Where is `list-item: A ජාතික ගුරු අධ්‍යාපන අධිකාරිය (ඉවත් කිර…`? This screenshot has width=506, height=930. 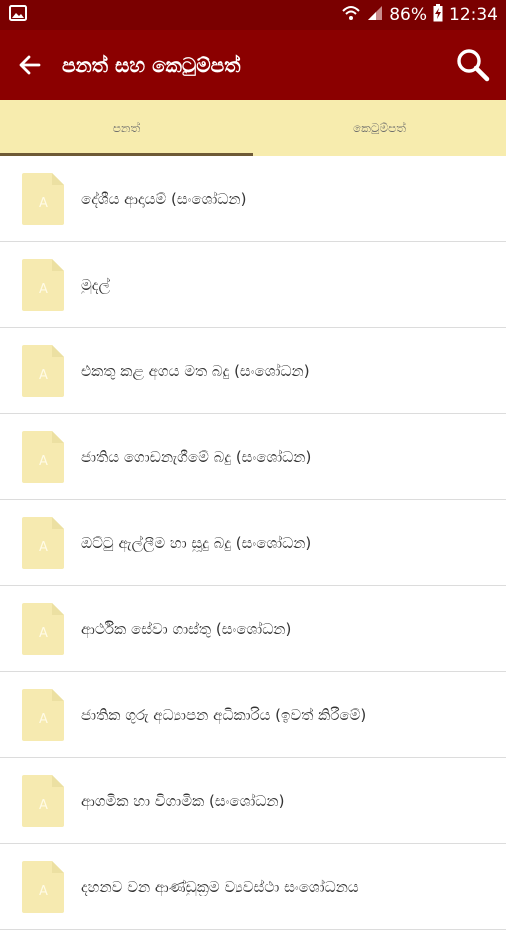
list-item: A ජාතික ගුරු අධ්‍යාපන අධිකාරිය (ඉවත් කිර… is located at coordinates (253, 715).